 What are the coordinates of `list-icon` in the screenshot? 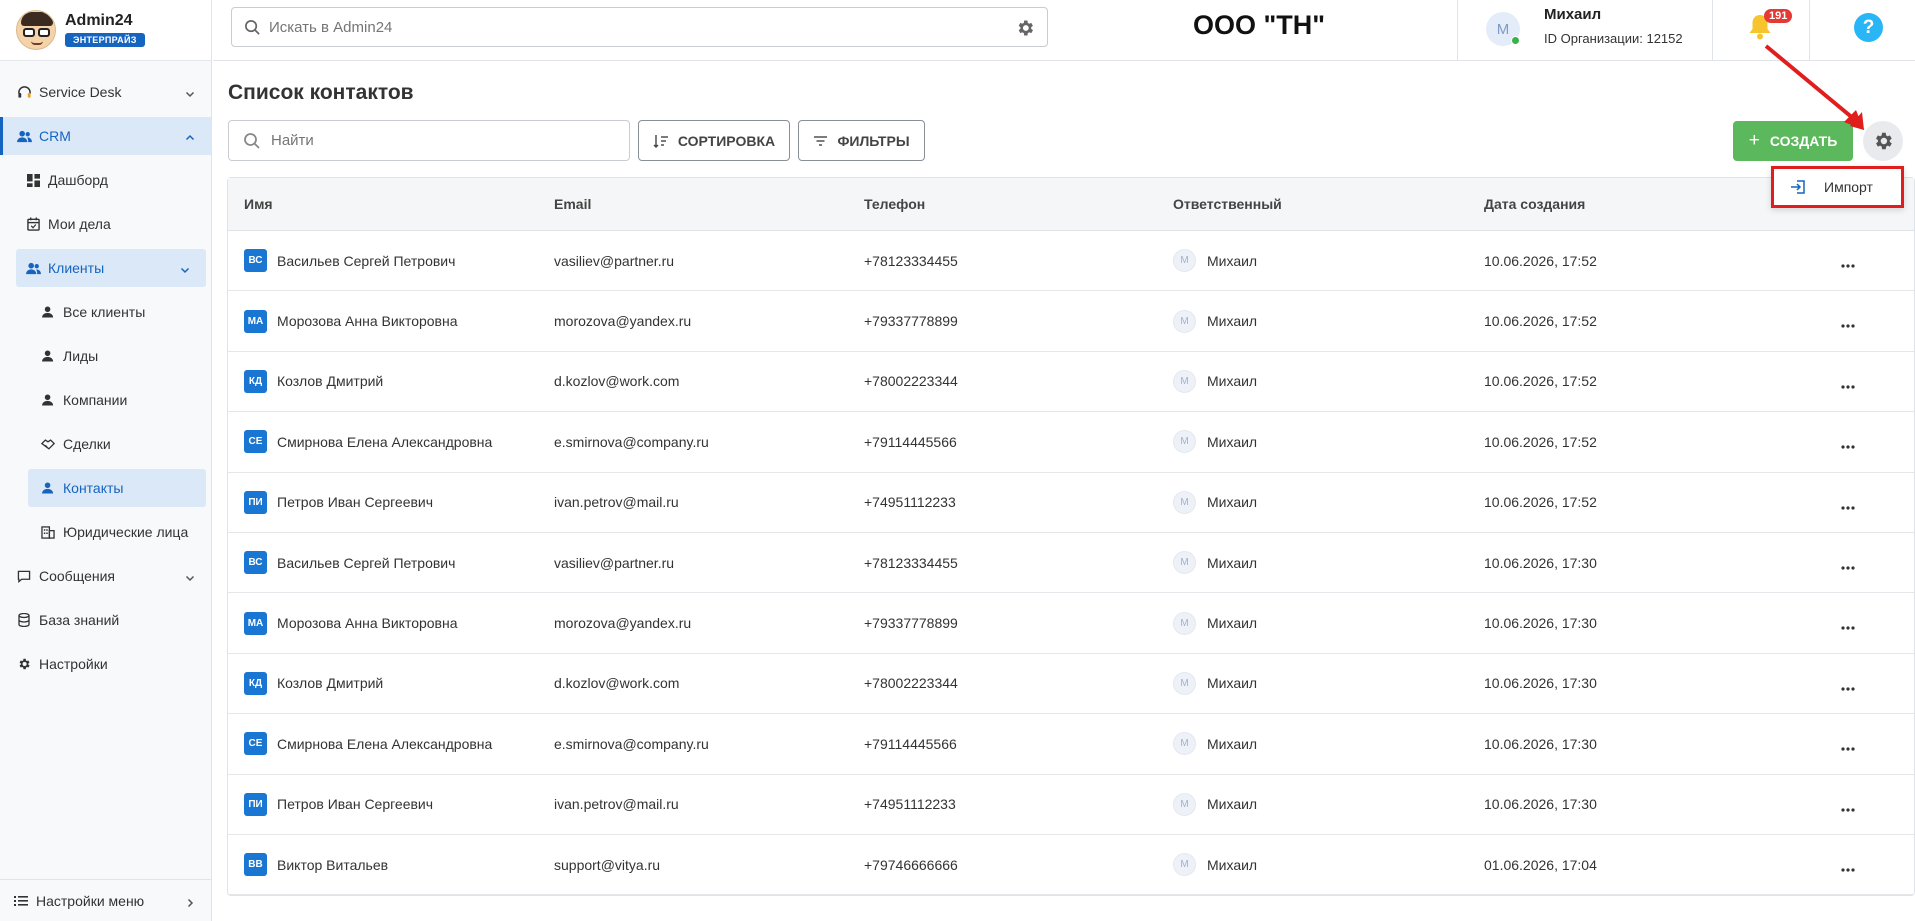 It's located at (21, 901).